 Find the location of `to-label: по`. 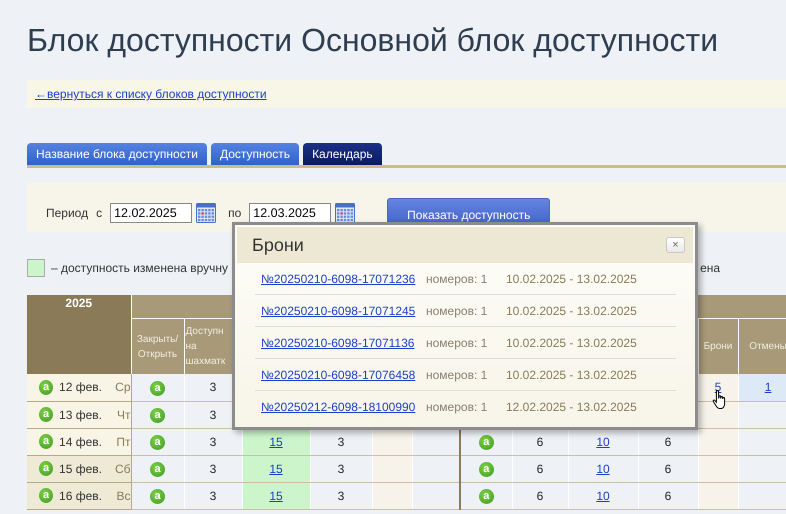

to-label: по is located at coordinates (235, 213).